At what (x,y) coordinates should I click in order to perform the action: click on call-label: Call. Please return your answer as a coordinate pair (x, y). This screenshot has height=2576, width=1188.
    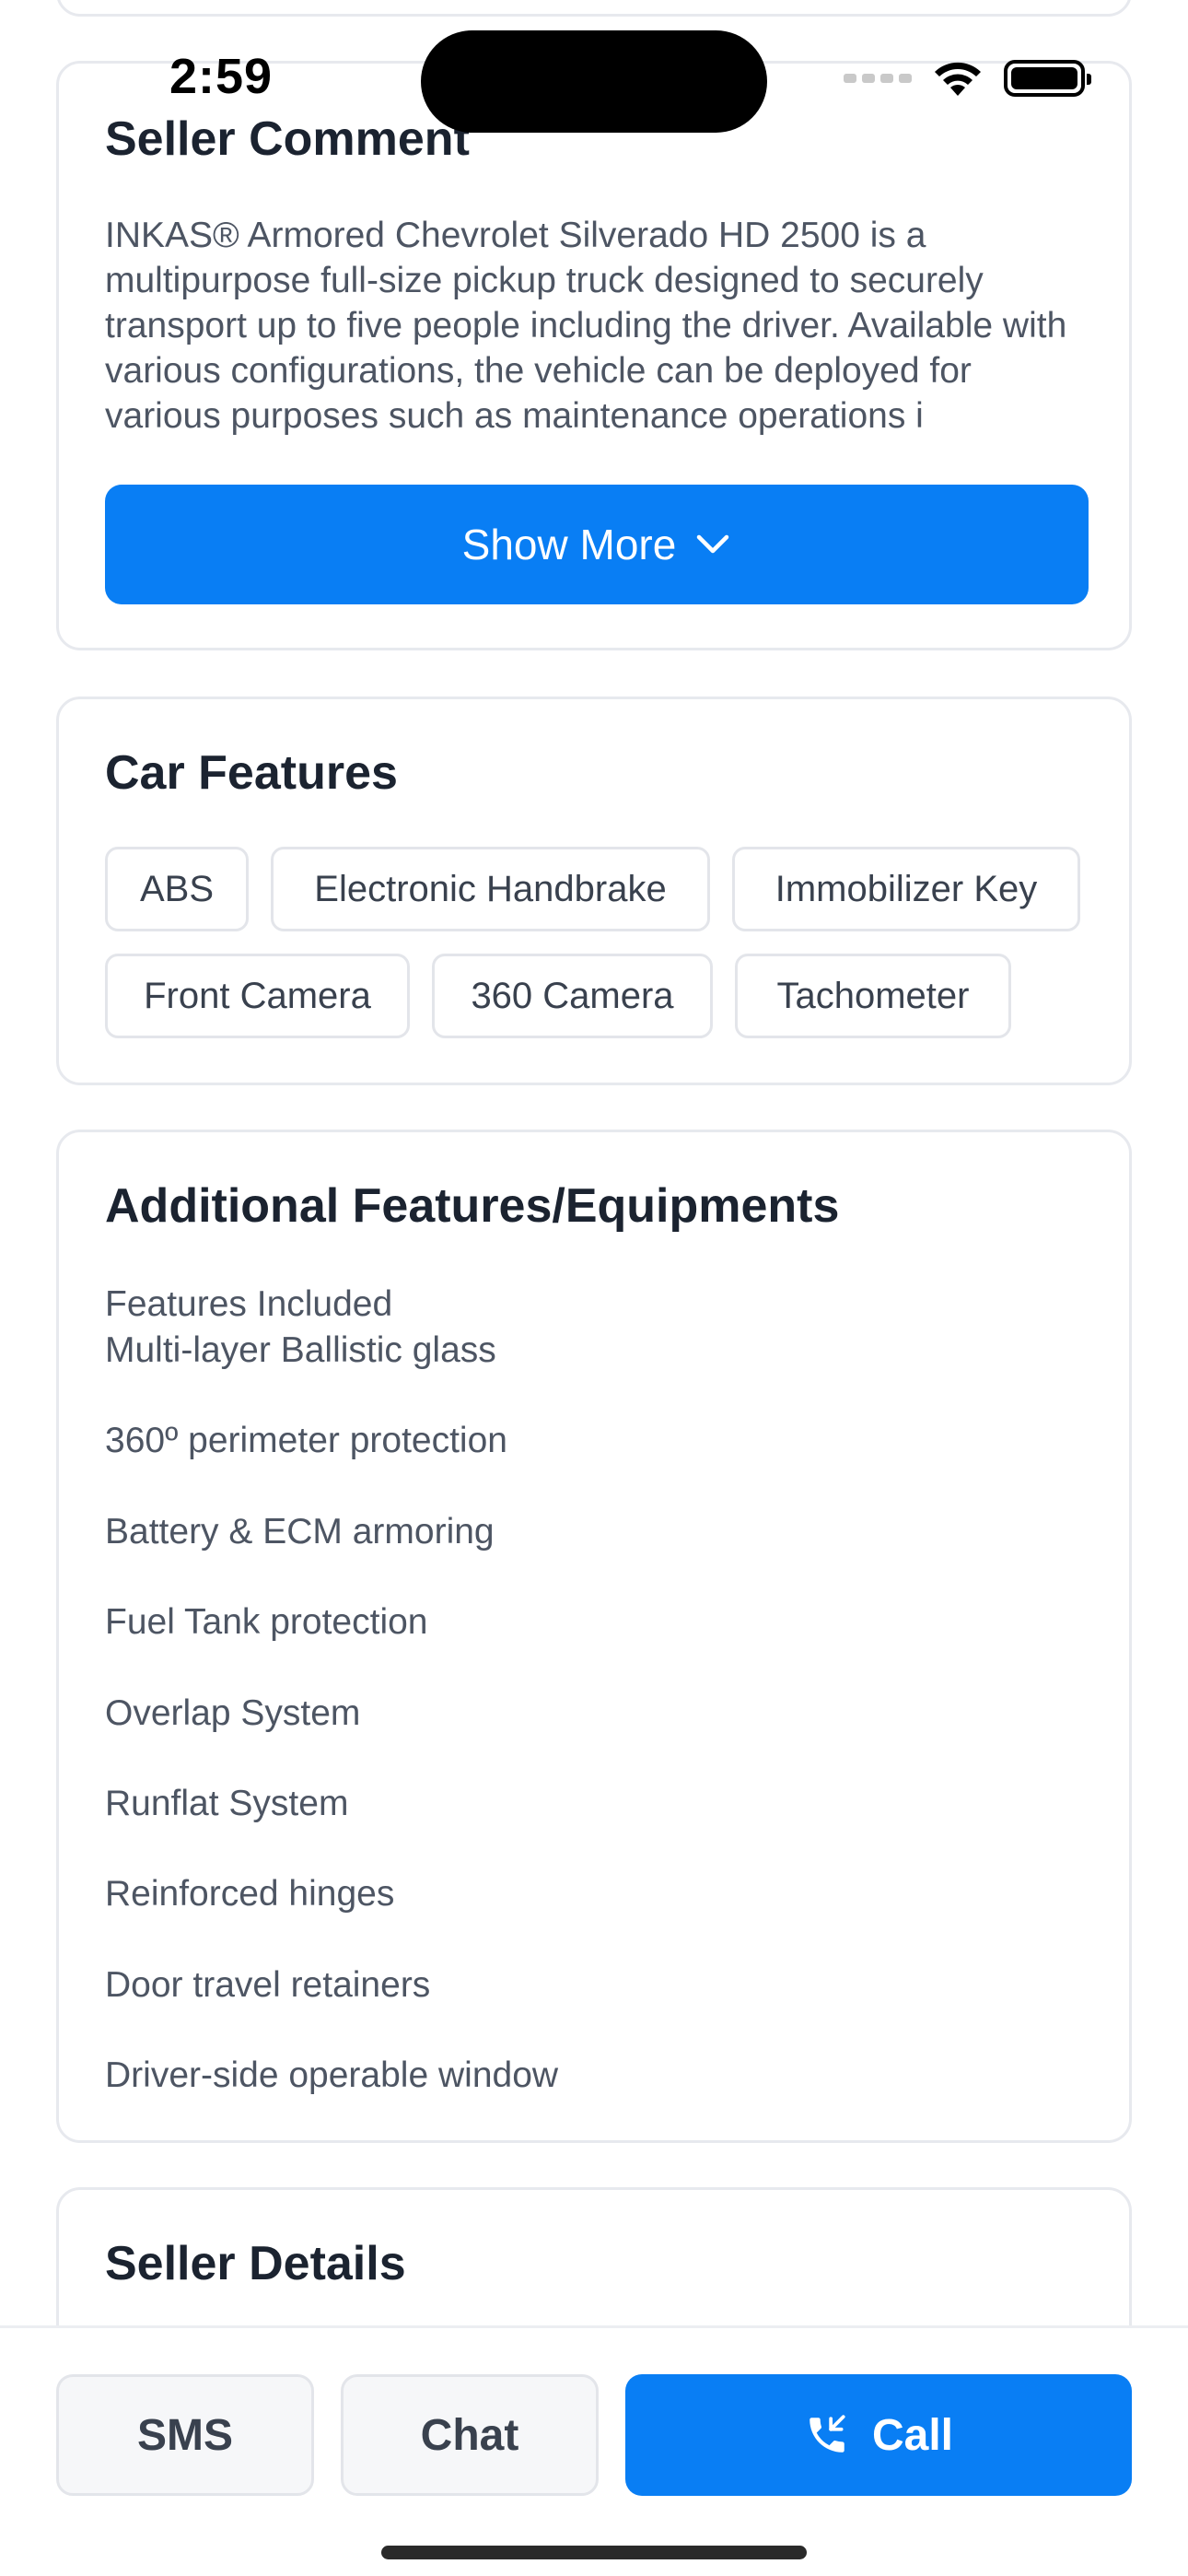
    Looking at the image, I should click on (912, 2435).